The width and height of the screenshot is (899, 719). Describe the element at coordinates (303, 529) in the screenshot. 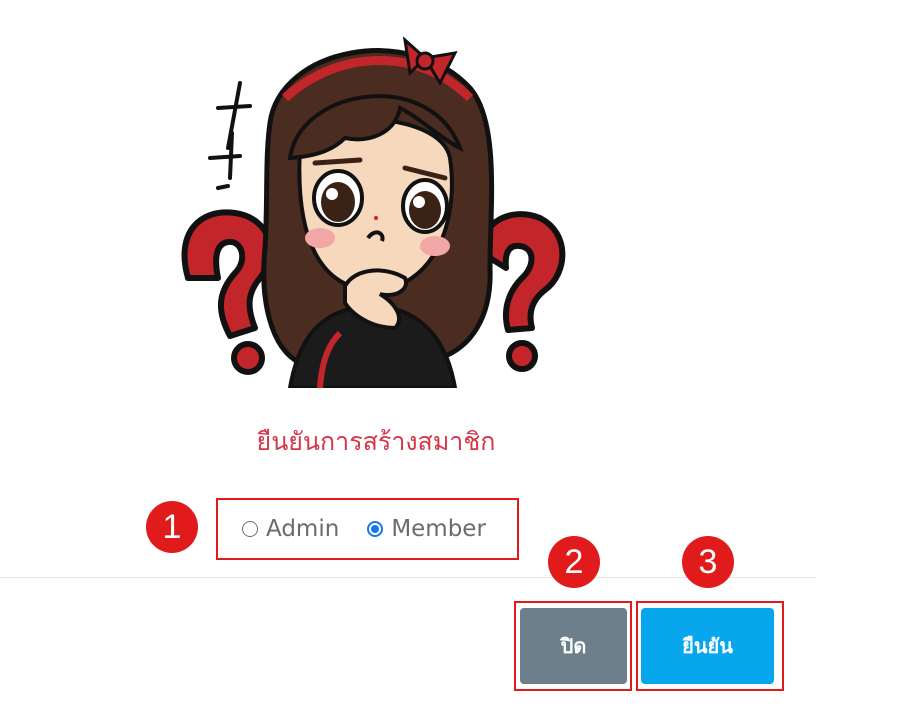

I see `admin-radio-label: Admin` at that location.